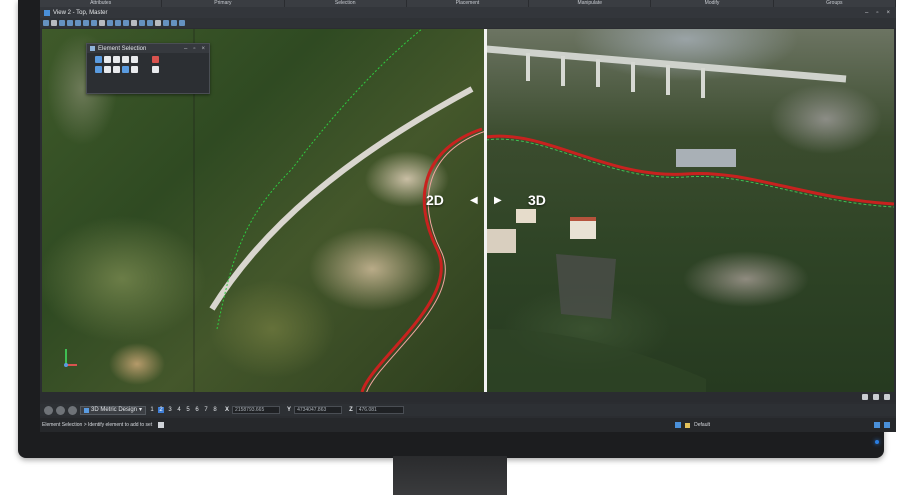 The image size is (900, 495). Describe the element at coordinates (379, 410) in the screenshot. I see `z-coordinate-field: 476.081` at that location.